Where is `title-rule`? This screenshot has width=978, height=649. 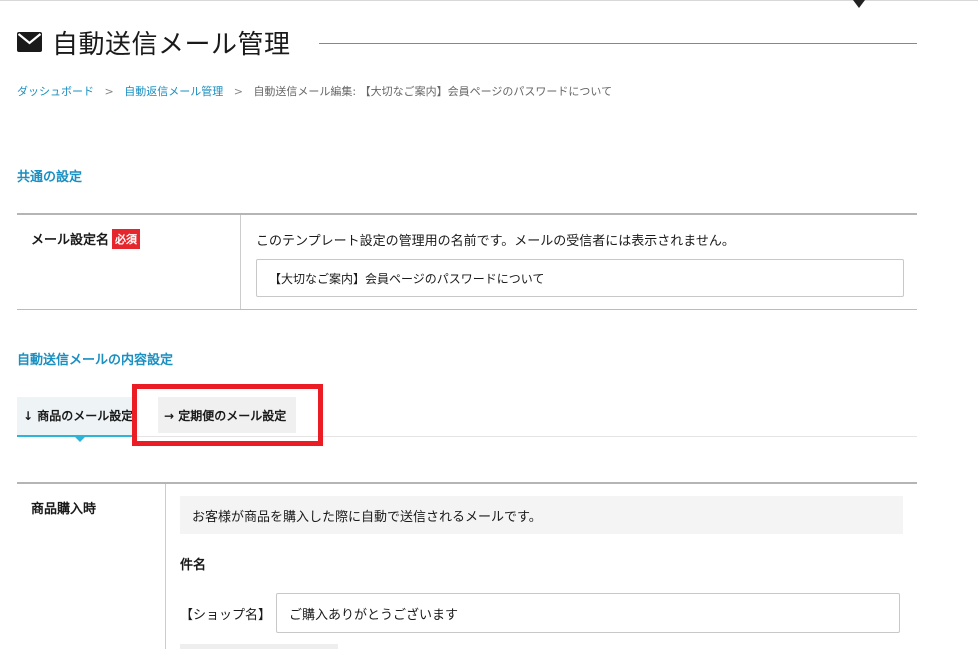 title-rule is located at coordinates (617, 43).